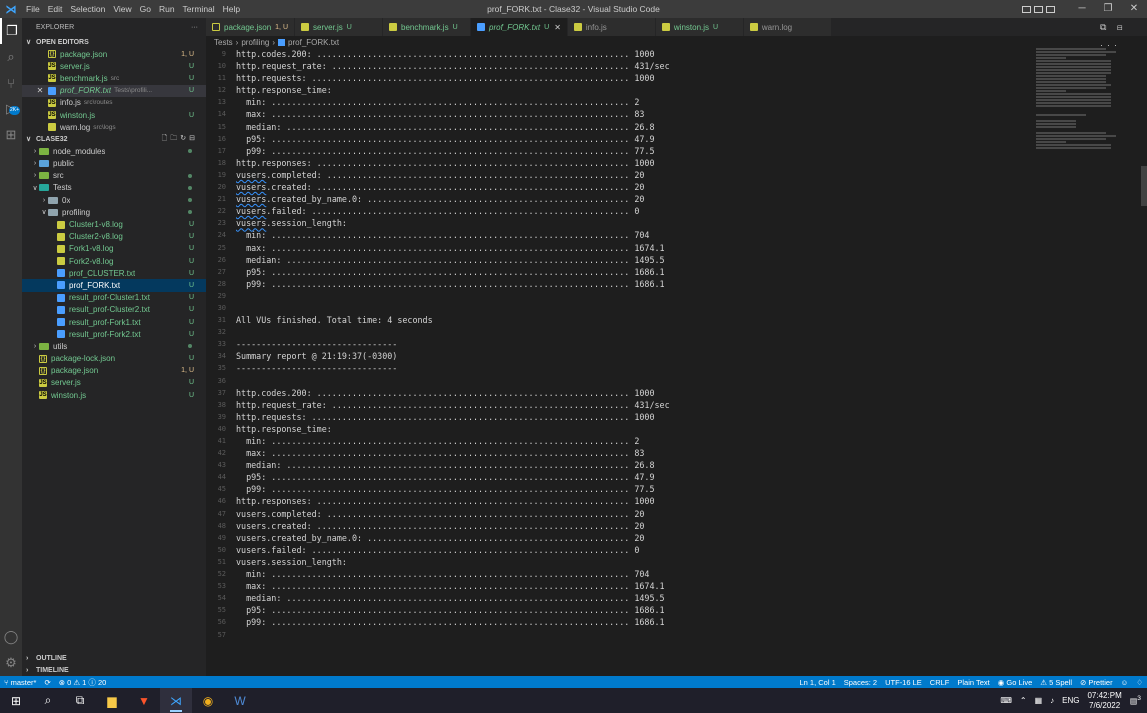  I want to click on file-item: result_prof-Fork2.txt U, so click(114, 334).